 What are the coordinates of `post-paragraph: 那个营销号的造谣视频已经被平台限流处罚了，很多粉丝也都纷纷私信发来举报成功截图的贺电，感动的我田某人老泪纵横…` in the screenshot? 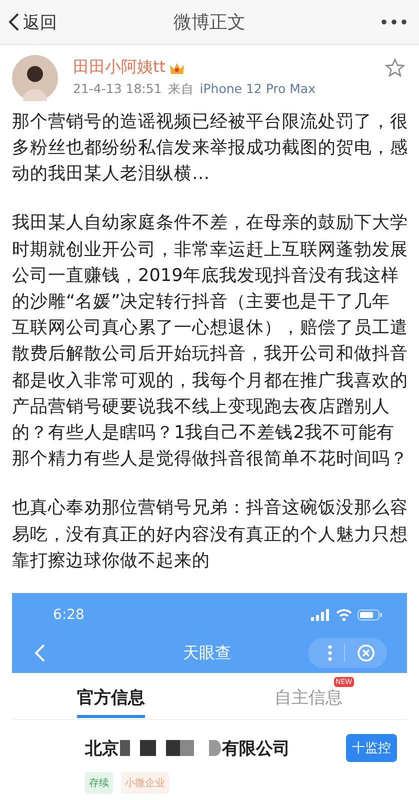 It's located at (210, 148).